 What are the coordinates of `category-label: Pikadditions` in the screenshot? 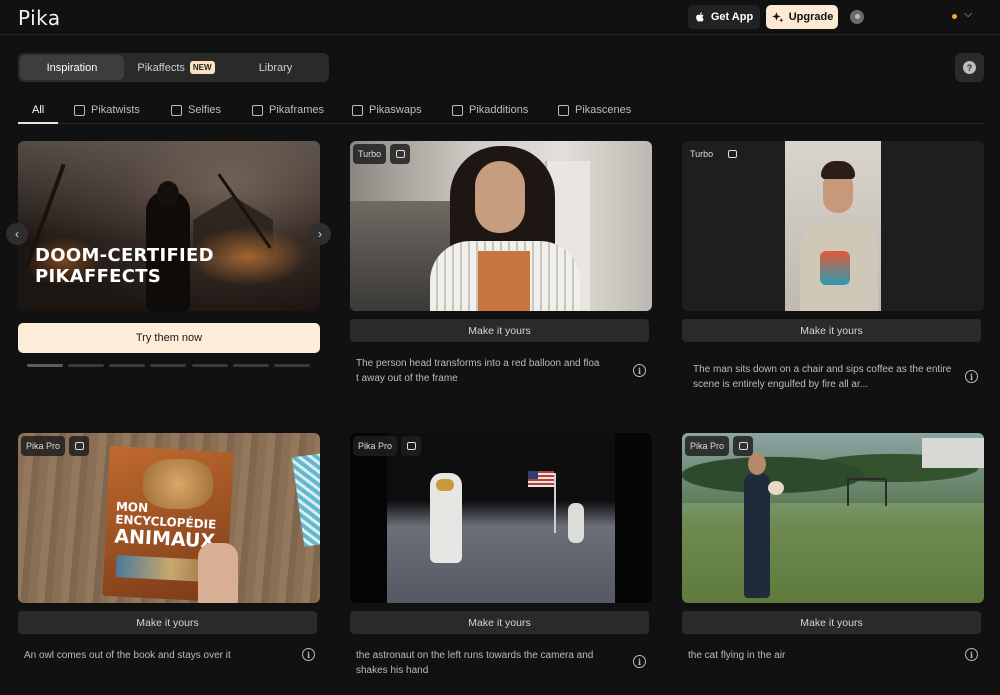 It's located at (499, 110).